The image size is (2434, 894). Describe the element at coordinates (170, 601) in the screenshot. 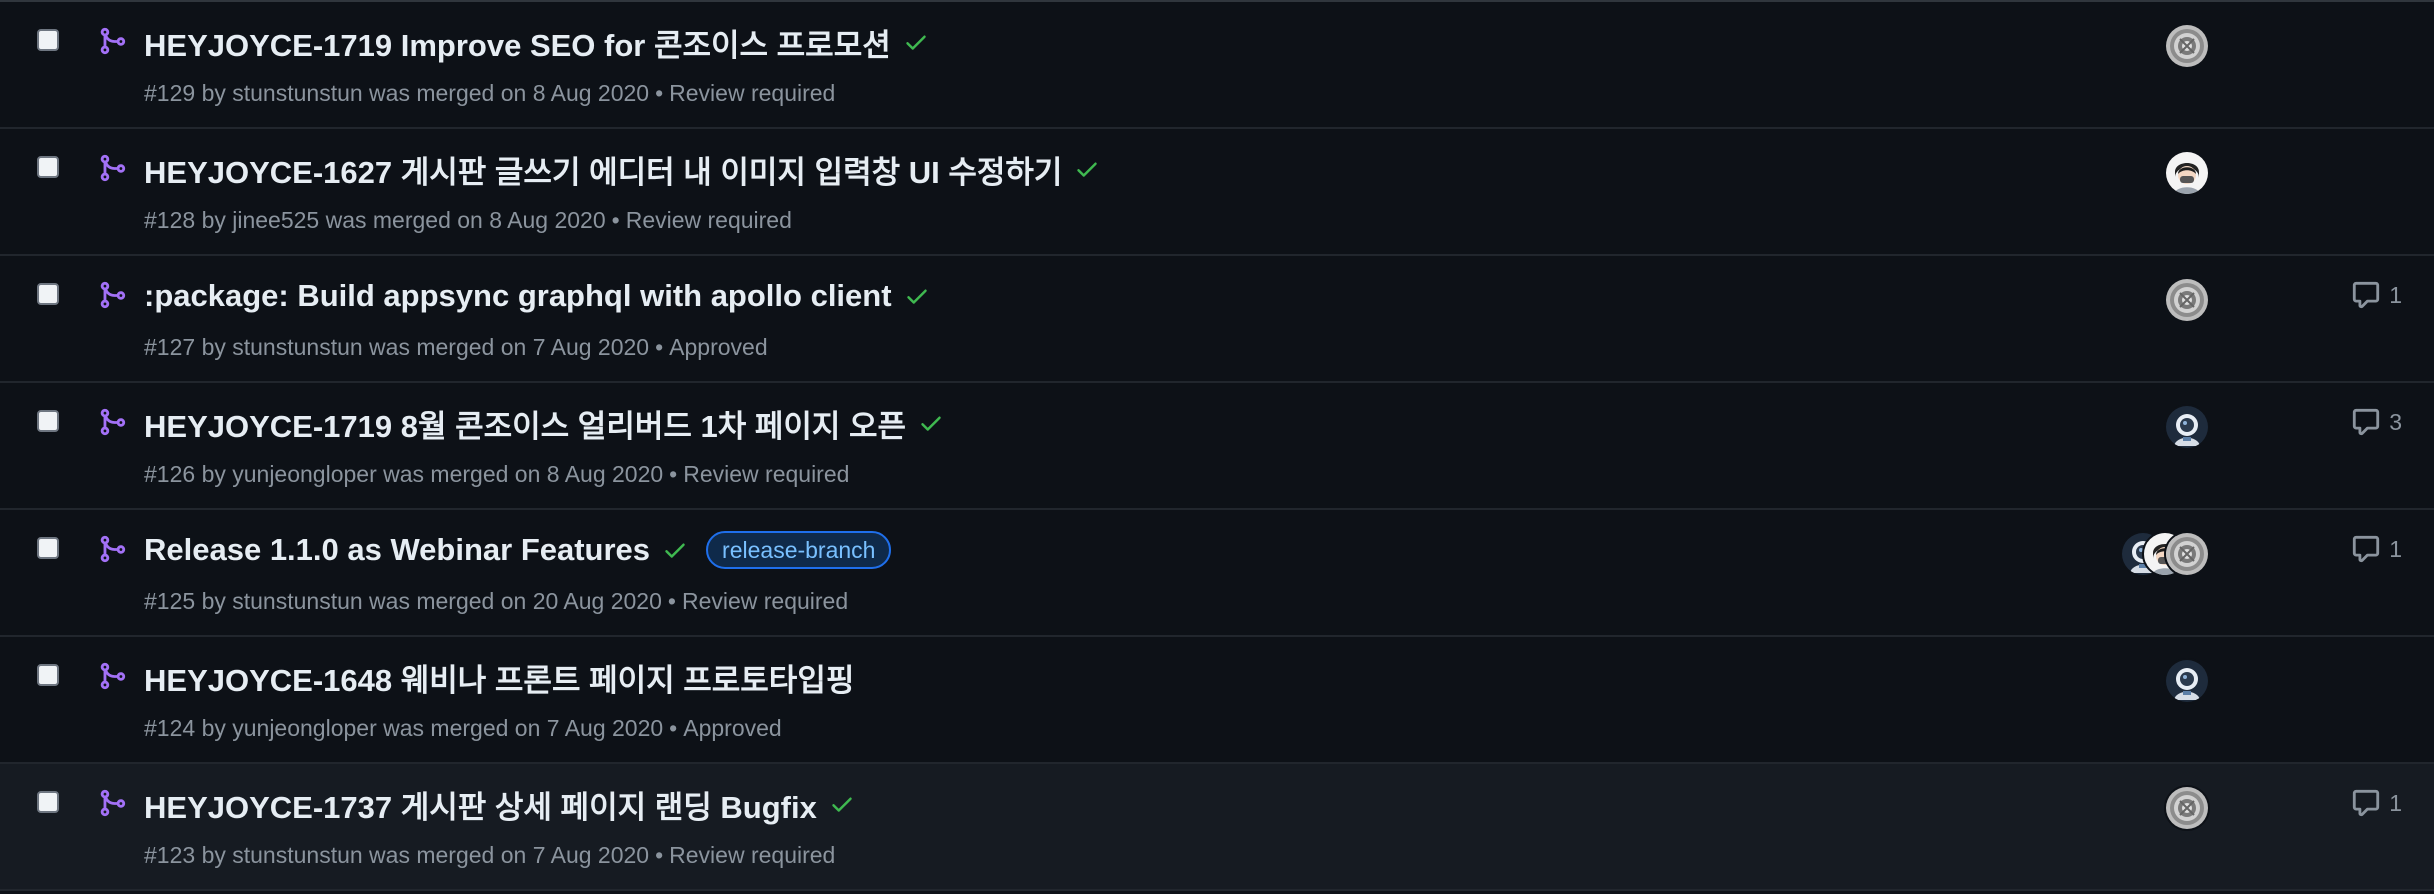

I see `pull-request-number: #125` at that location.